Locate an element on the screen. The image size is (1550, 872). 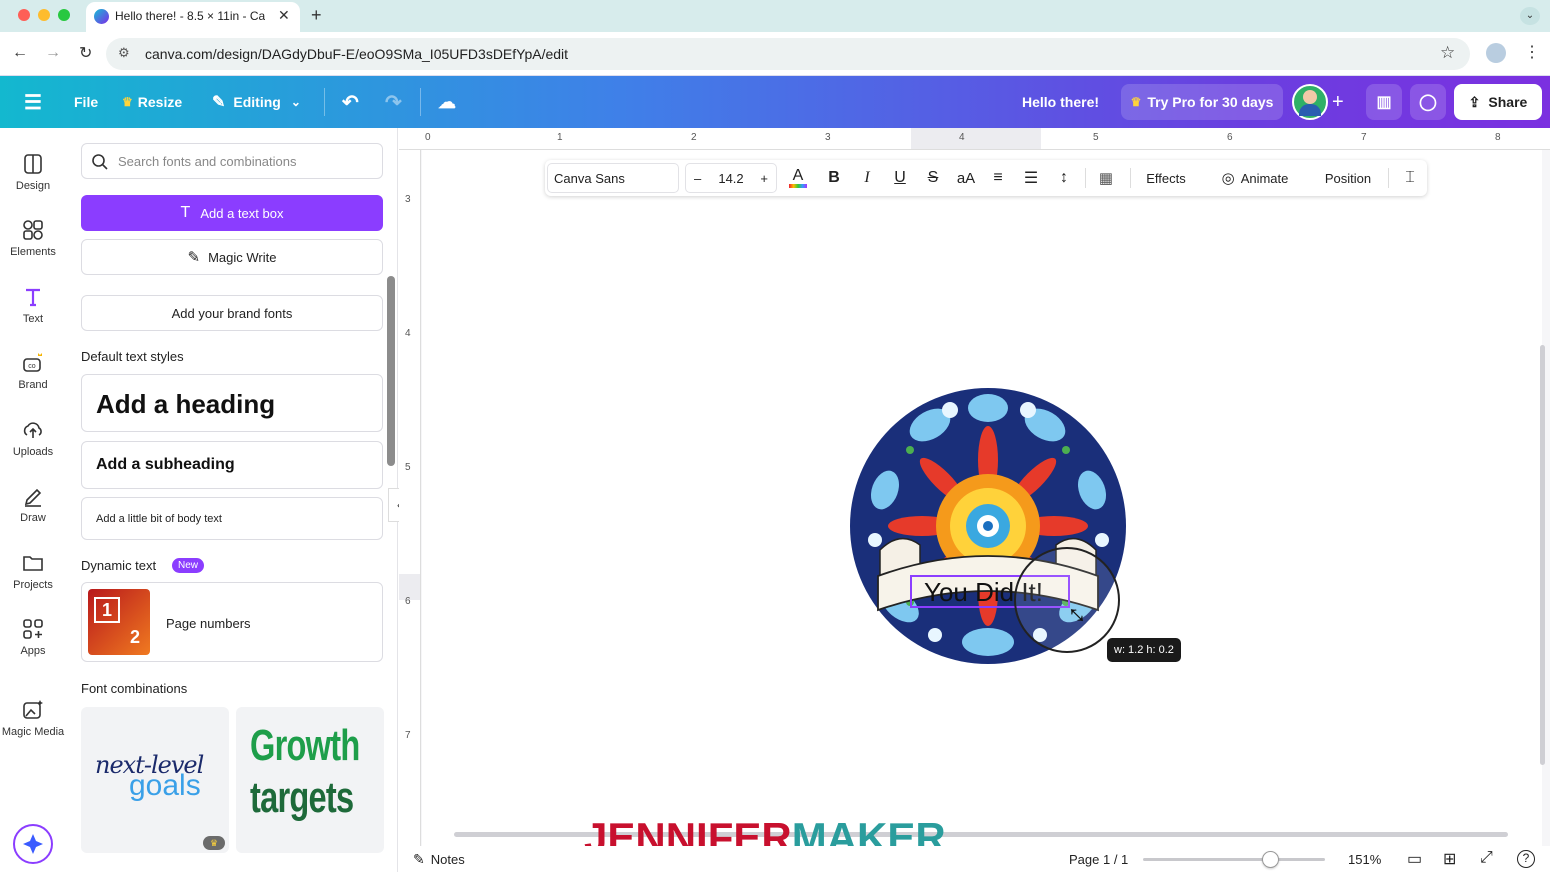
rail-label: Projects is located at coordinates (33, 585).